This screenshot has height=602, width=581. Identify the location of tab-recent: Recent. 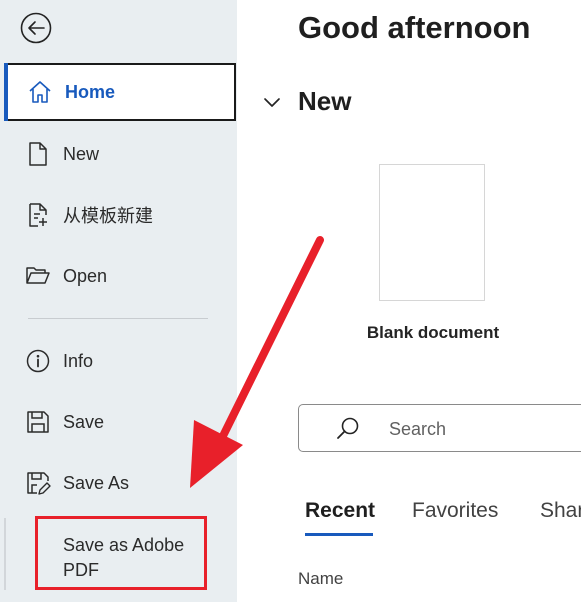
(340, 511).